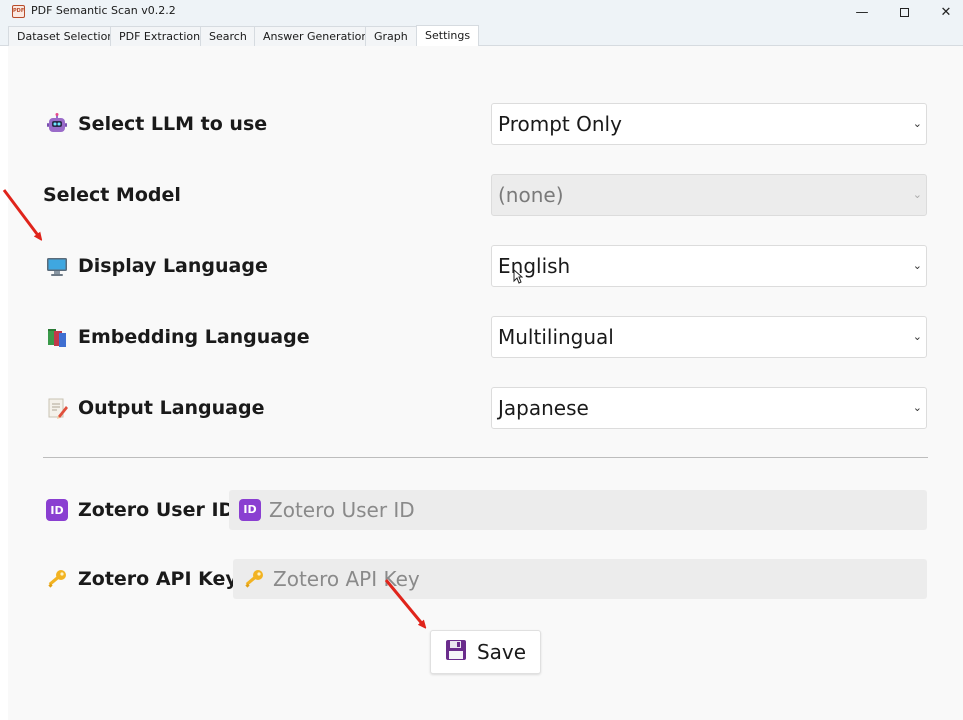 This screenshot has height=720, width=963. I want to click on zotero-api-key-placeholder: Zotero API Key, so click(346, 579).